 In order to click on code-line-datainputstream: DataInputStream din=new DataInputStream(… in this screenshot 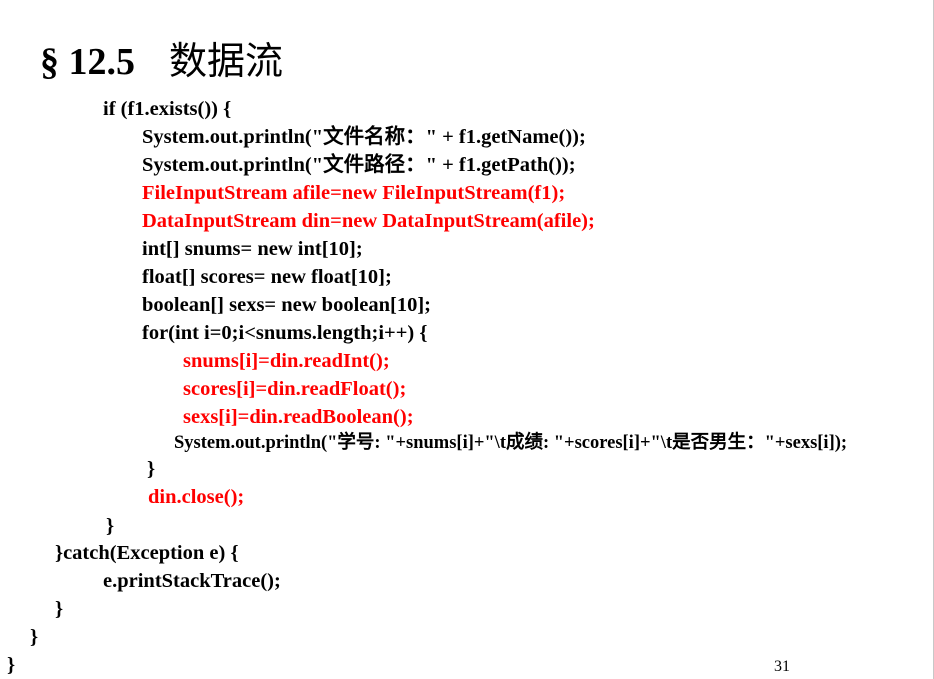, I will do `click(368, 221)`.